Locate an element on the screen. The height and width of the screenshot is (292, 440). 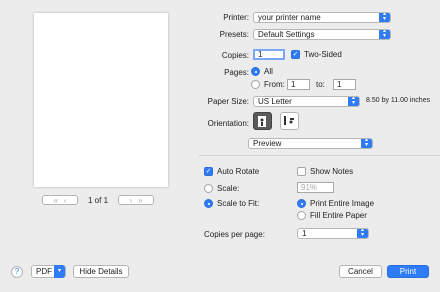
auto-rotate-option: ✓ Auto Rotate is located at coordinates (231, 171).